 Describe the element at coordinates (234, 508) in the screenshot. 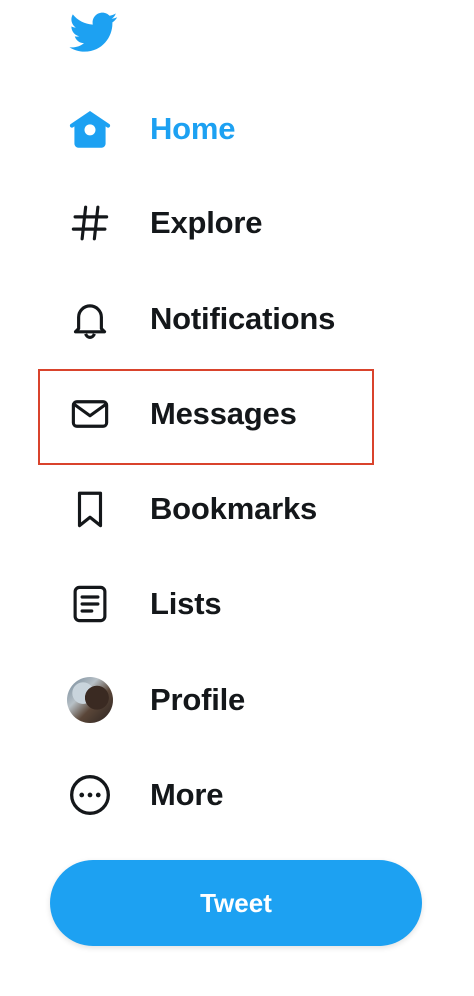

I see `nav-item-label: Bookmarks` at that location.